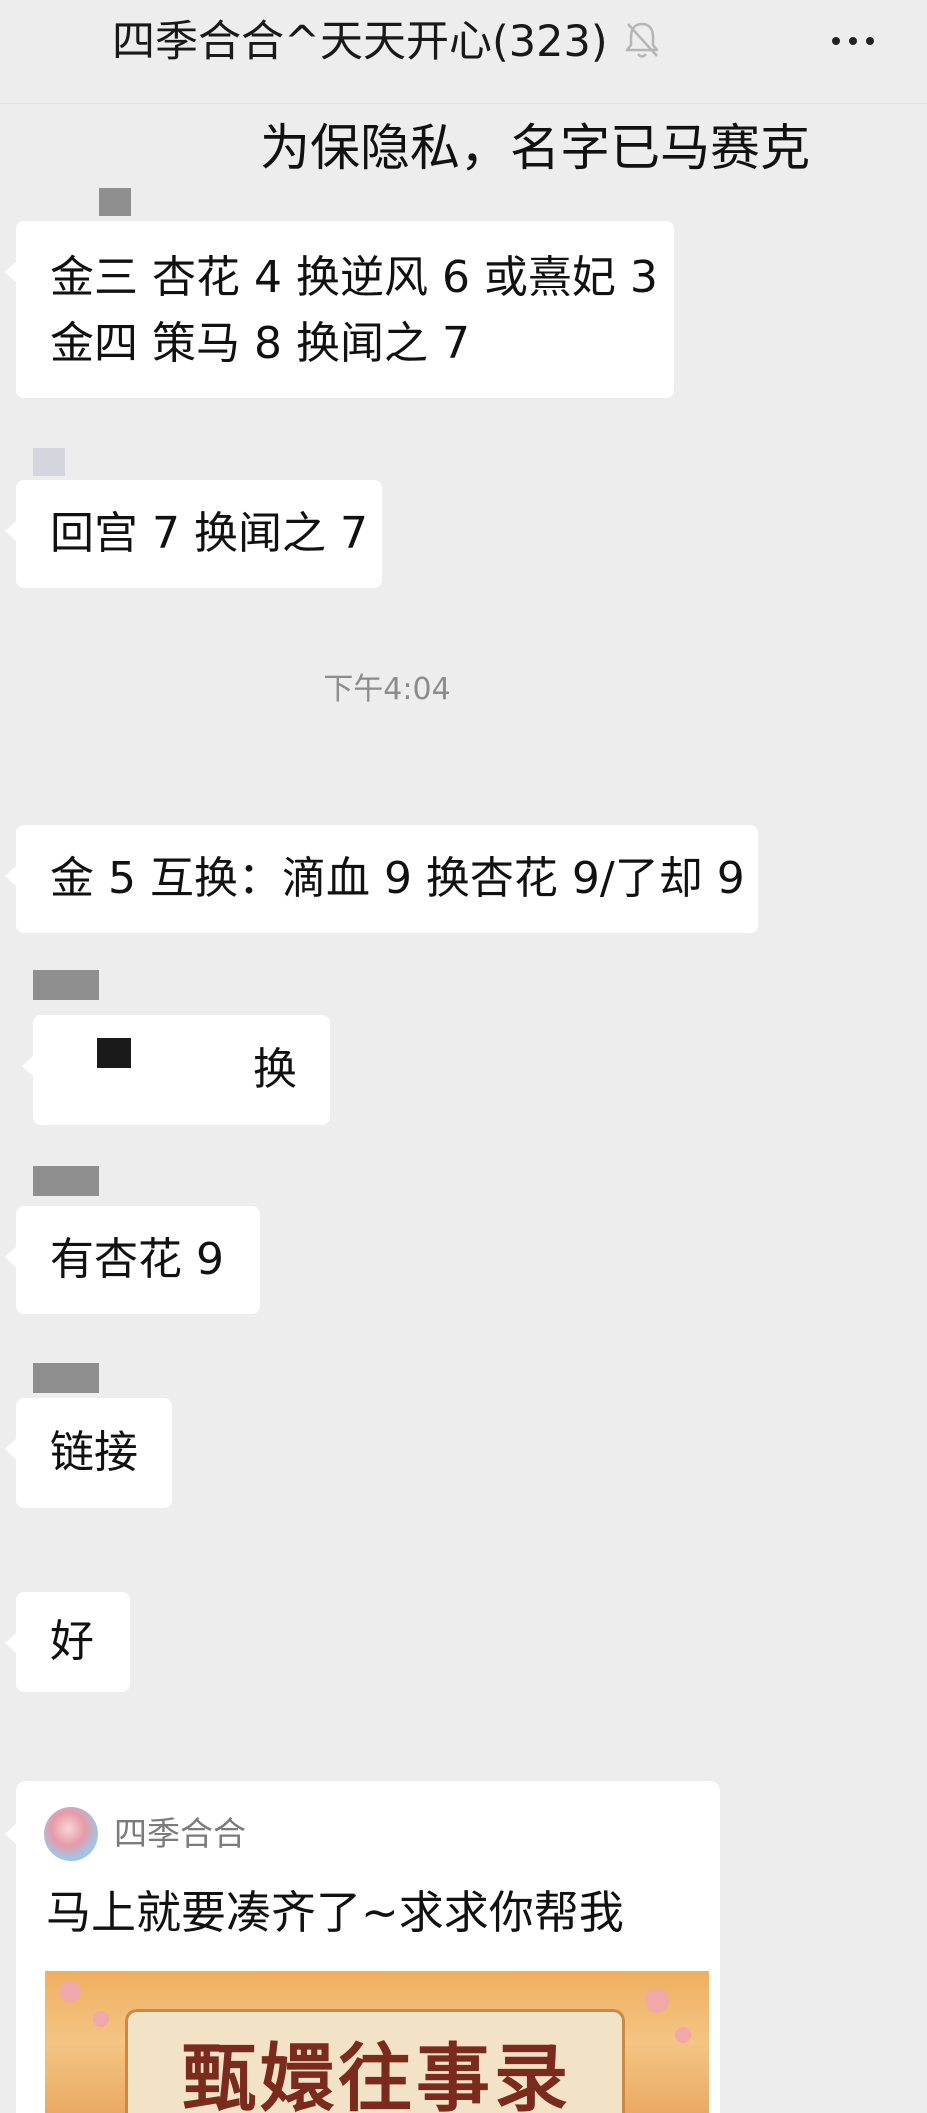 The height and width of the screenshot is (2113, 927). What do you see at coordinates (114, 1053) in the screenshot?
I see `censored-text-block` at bounding box center [114, 1053].